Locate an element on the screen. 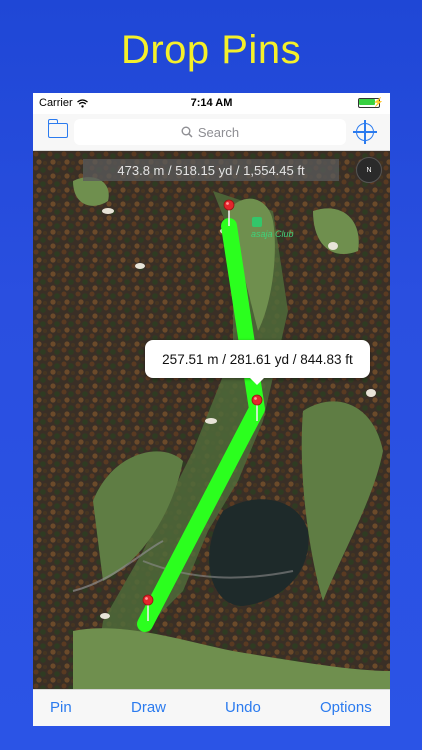 The image size is (422, 750). segment-distance-callout: 257.51 m / 281.61 yd / 844.83 ft is located at coordinates (257, 362).